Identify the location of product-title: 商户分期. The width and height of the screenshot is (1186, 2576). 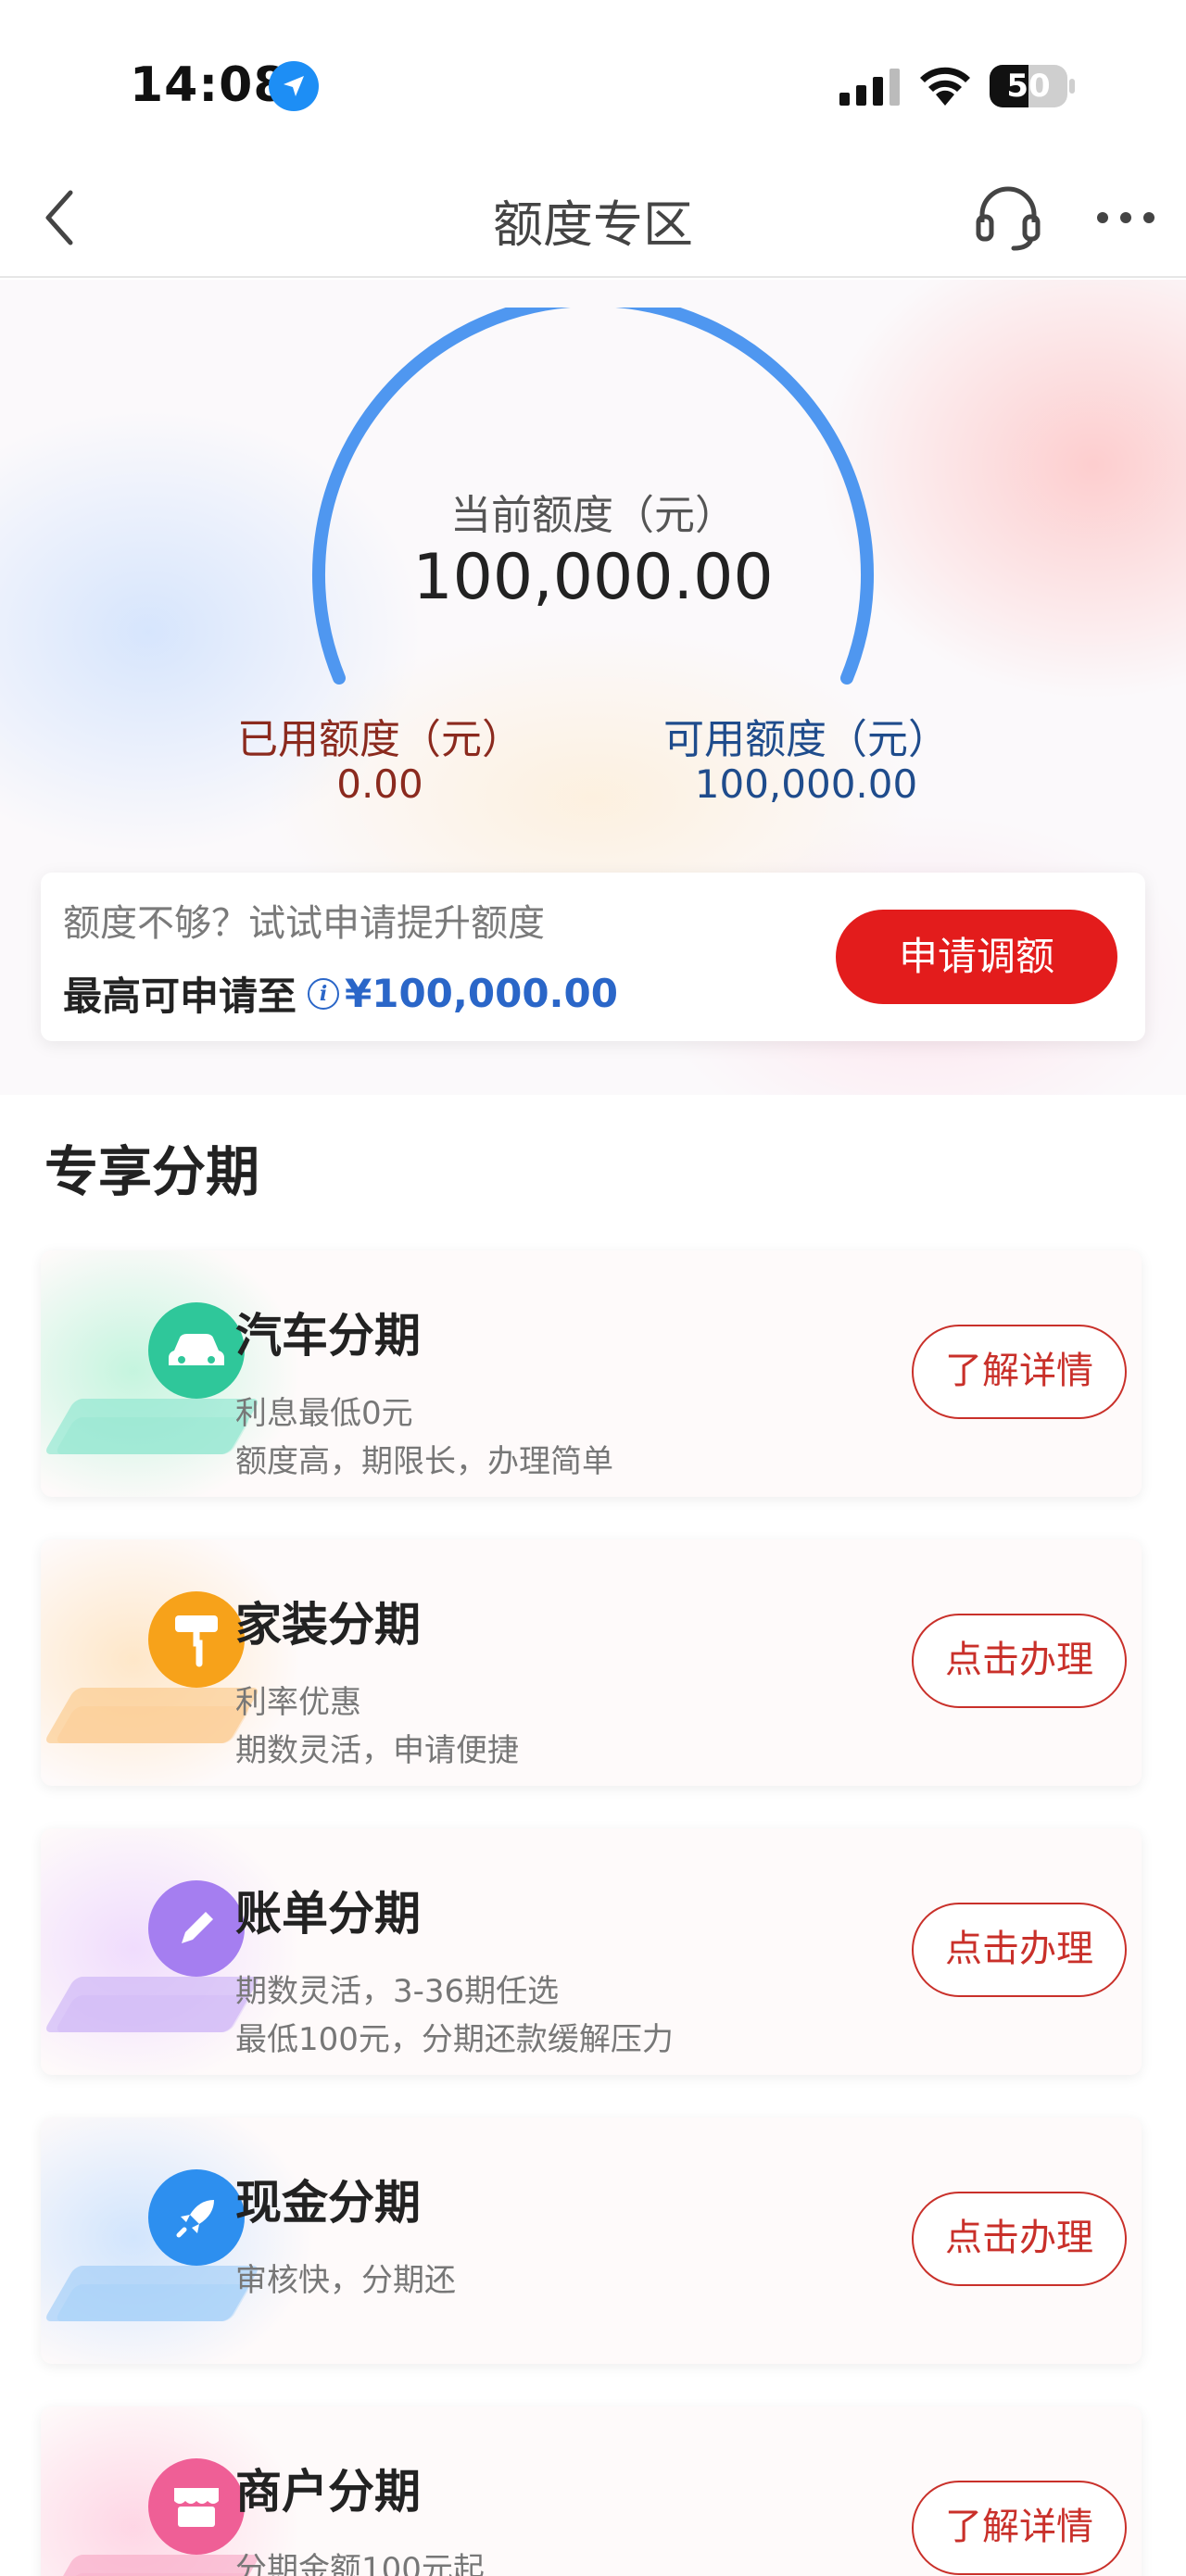
(328, 2492).